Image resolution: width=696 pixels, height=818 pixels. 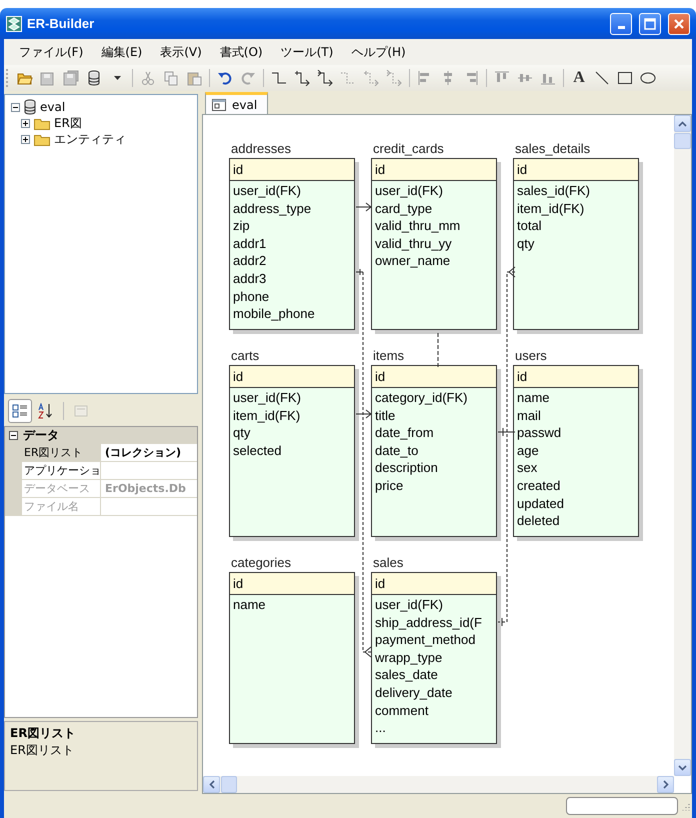 I want to click on close-button, so click(x=679, y=23).